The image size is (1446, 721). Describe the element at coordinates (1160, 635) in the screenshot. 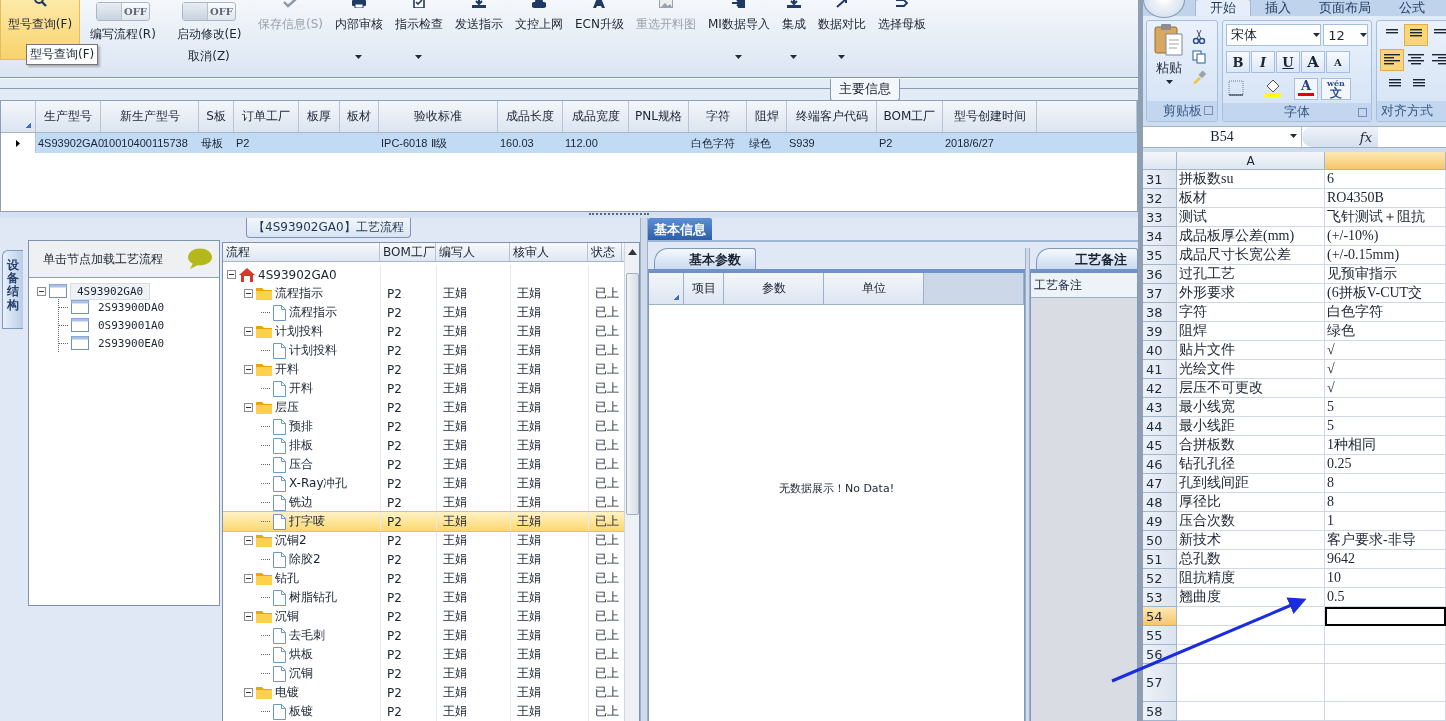

I see `row-header: 55` at that location.